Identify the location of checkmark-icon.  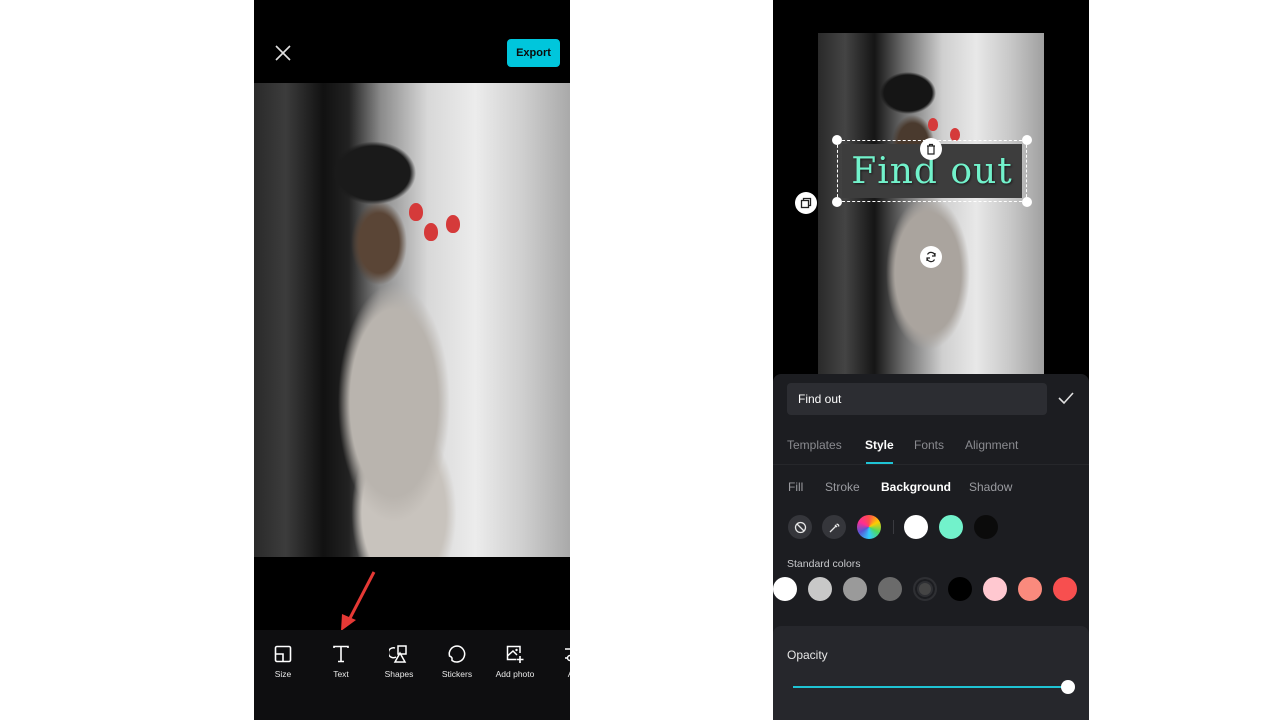
(1066, 398).